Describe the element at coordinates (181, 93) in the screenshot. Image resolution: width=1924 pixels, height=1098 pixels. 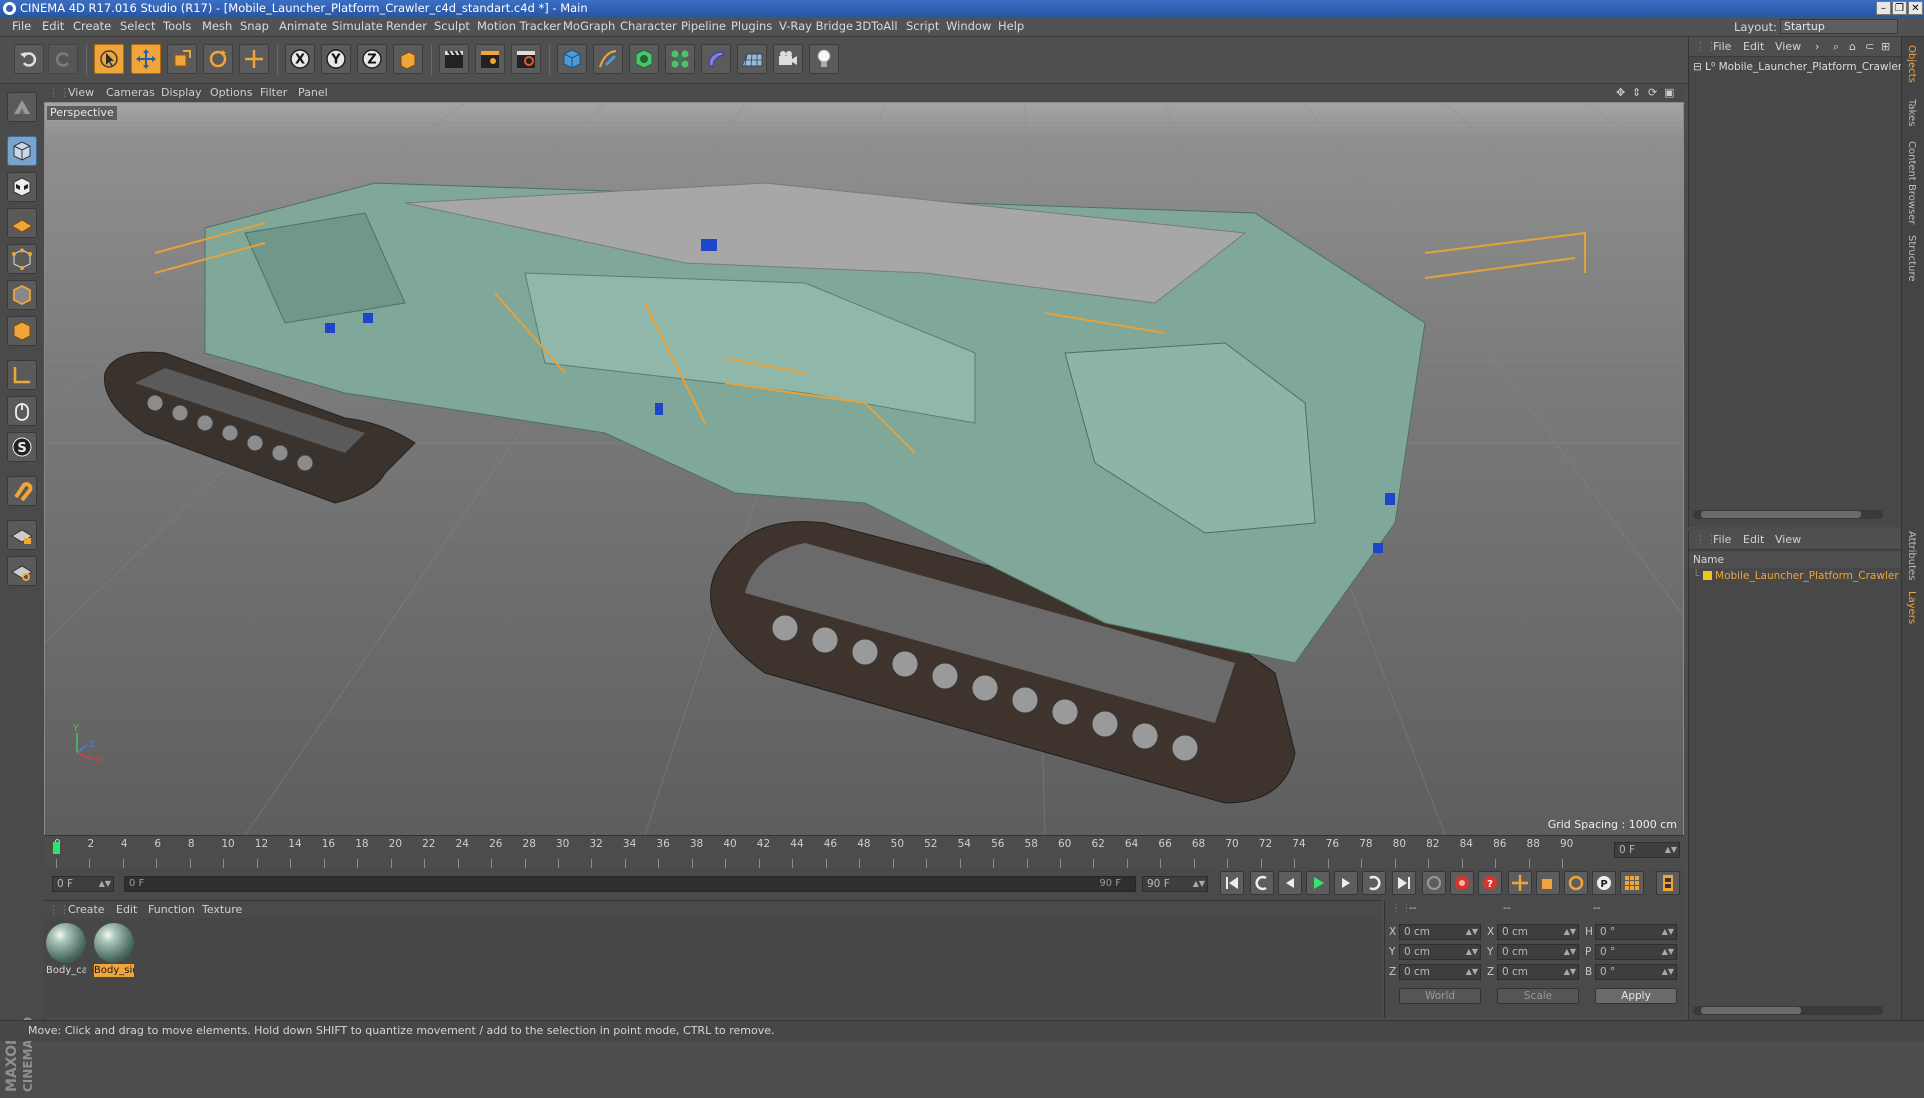
I see `viewport-menu-display: Display` at that location.